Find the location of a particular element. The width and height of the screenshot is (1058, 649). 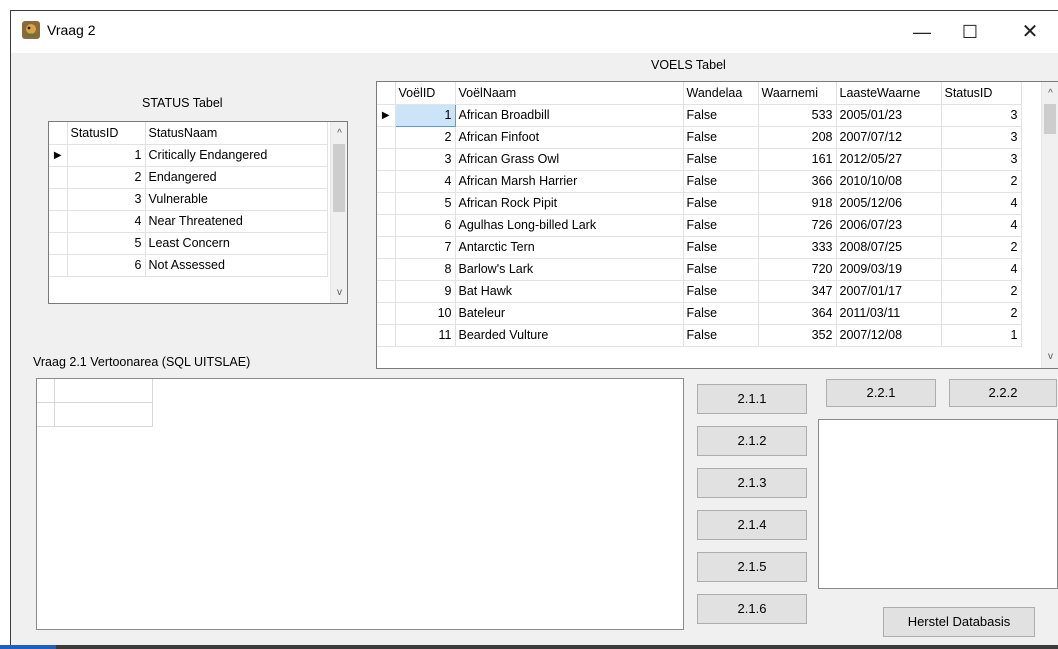

voel-id-cell: 6 is located at coordinates (425, 225).